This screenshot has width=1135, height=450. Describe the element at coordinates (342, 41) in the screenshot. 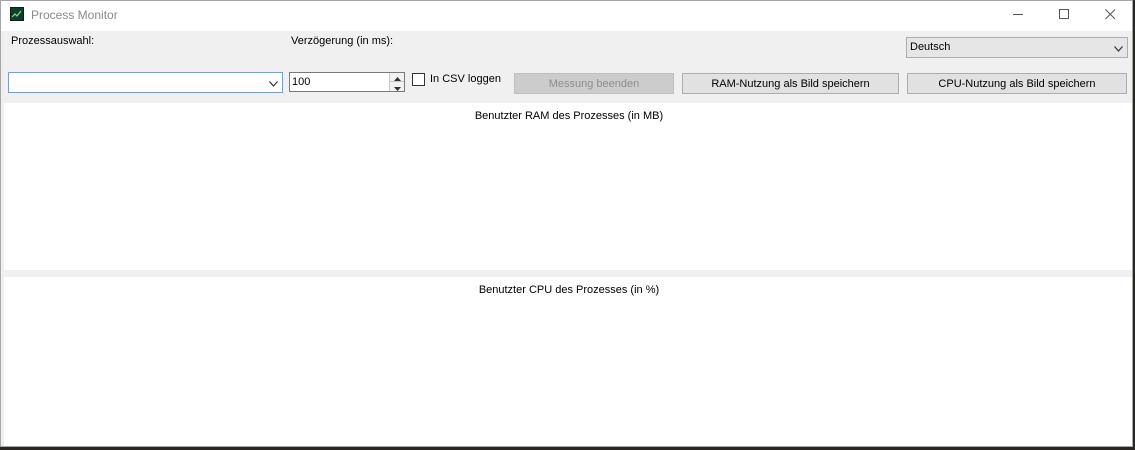

I see `delay-label: Verzögerung (in ms):` at that location.